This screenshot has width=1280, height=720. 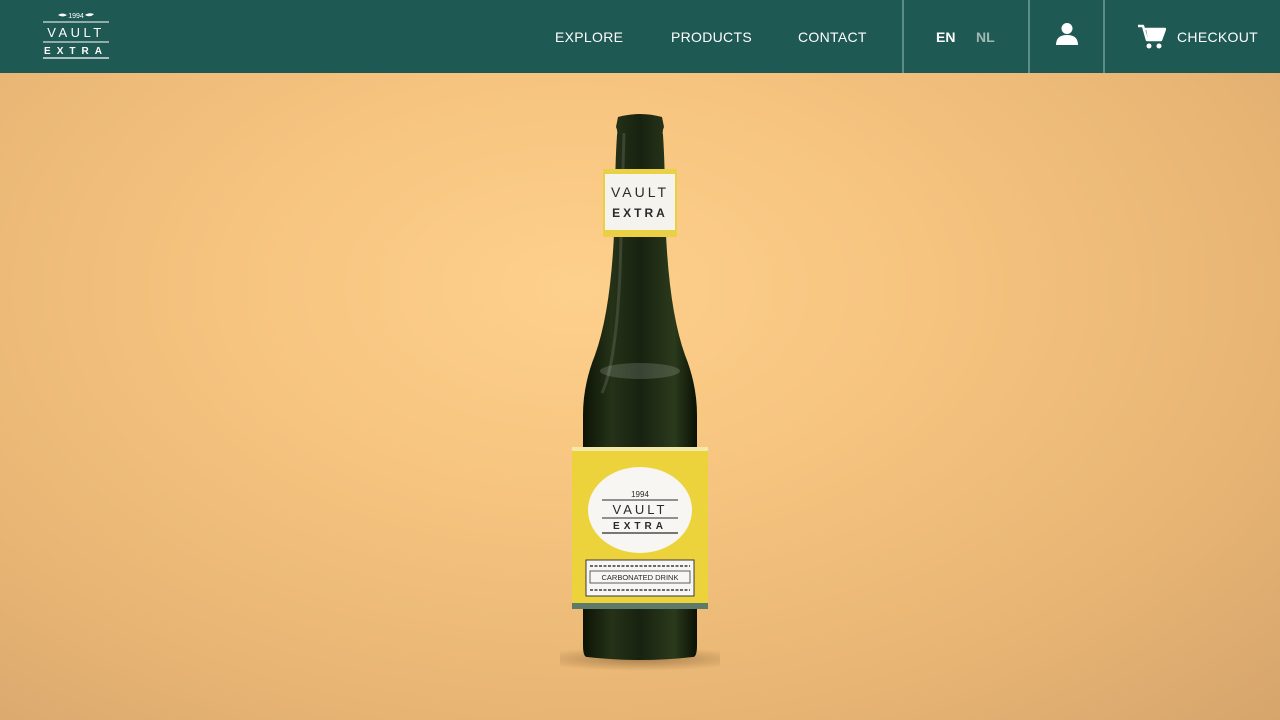 I want to click on cart-icon, so click(x=1152, y=36).